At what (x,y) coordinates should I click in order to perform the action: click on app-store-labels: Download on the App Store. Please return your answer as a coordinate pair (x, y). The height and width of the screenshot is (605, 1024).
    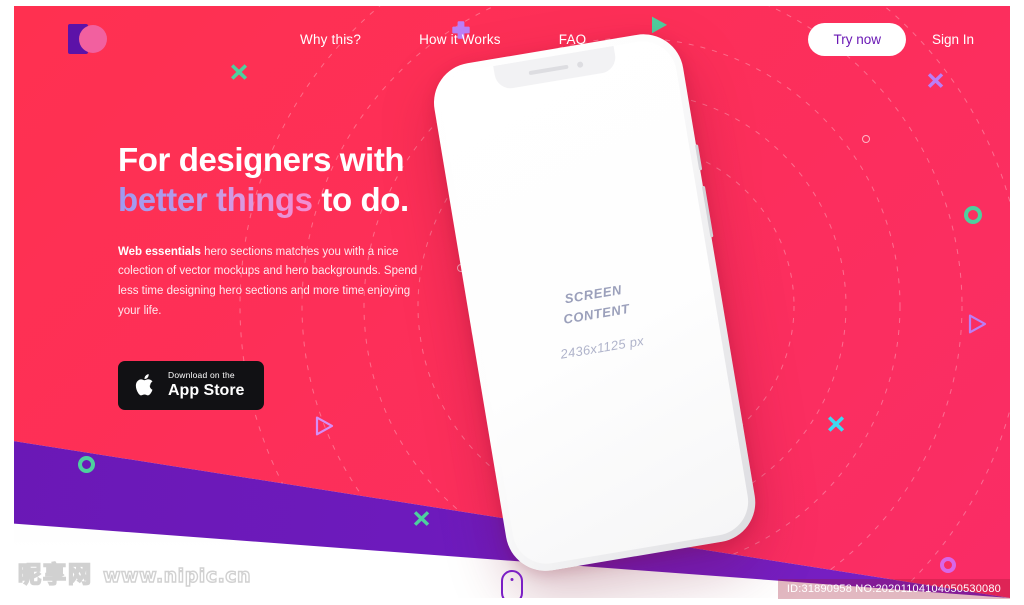
    Looking at the image, I should click on (206, 384).